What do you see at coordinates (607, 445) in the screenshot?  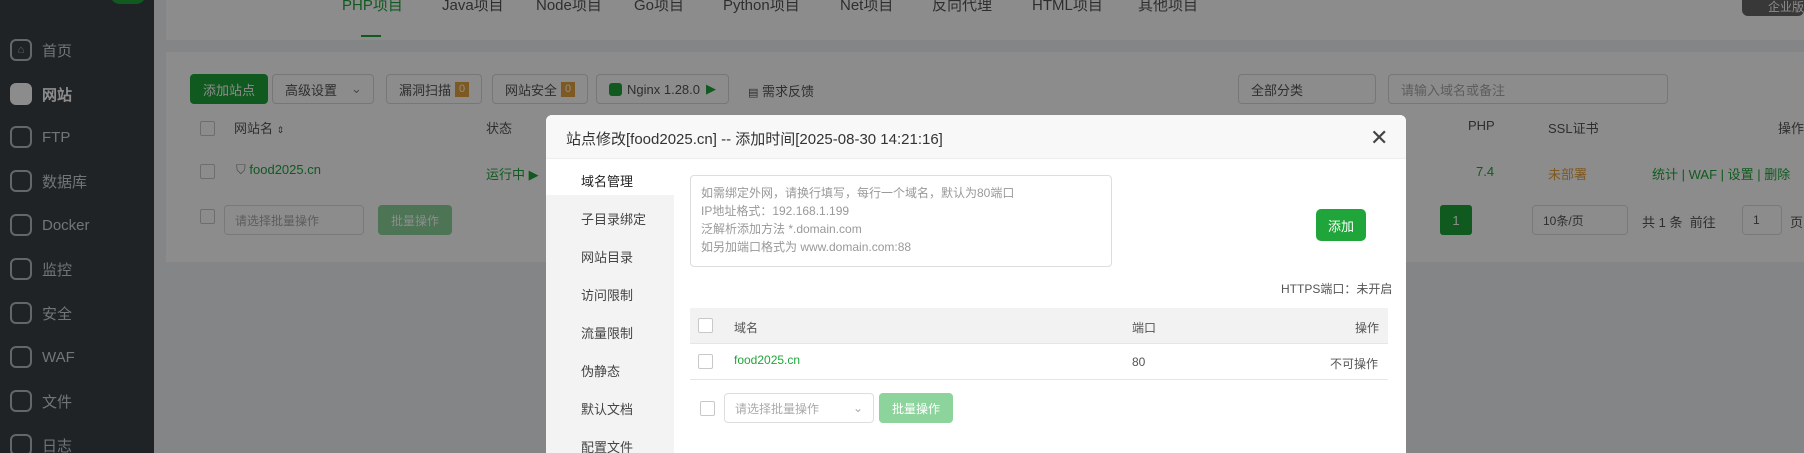 I see `nav-config-file: 配置文件` at bounding box center [607, 445].